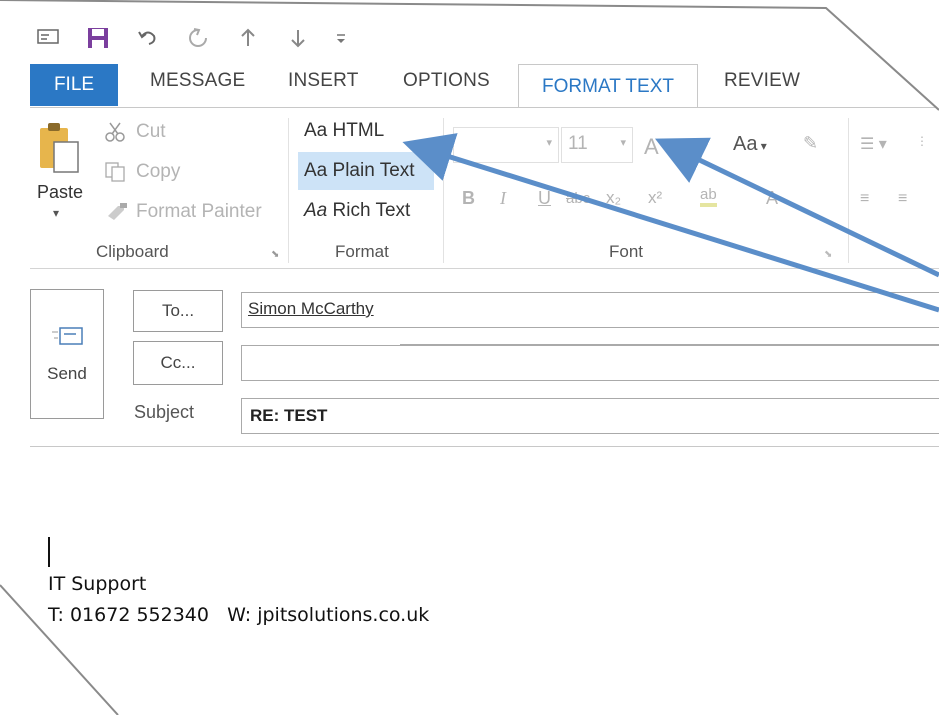 The image size is (939, 727). Describe the element at coordinates (796, 207) in the screenshot. I see `arrow-to-font-grow` at that location.